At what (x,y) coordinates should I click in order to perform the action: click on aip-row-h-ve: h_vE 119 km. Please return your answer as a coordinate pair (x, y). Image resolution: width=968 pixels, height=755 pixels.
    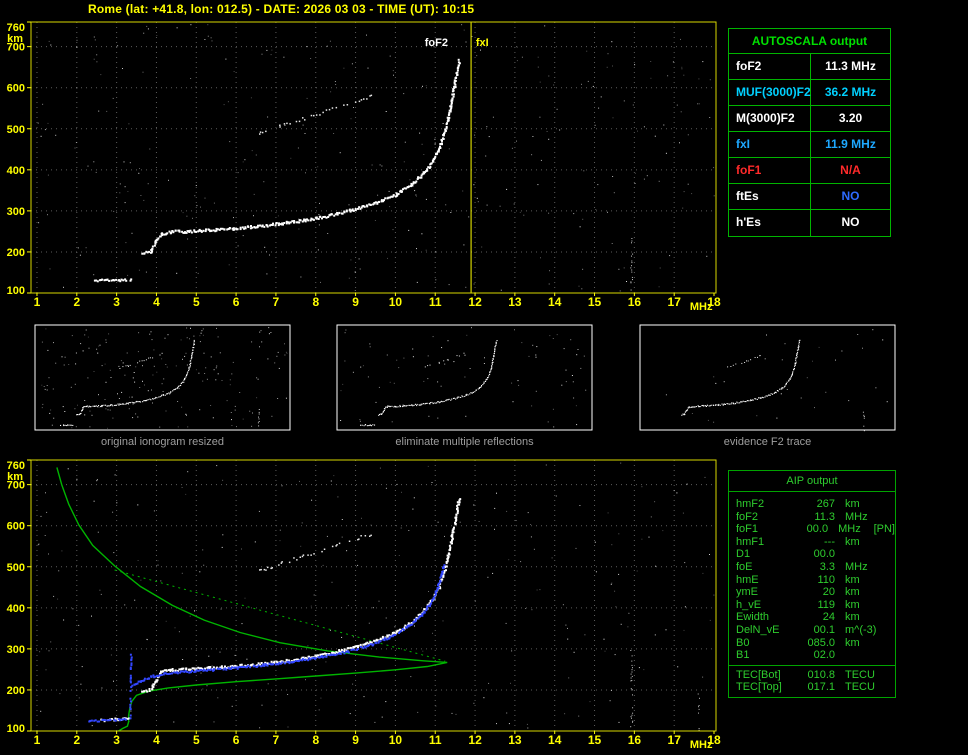
    Looking at the image, I should click on (815, 605).